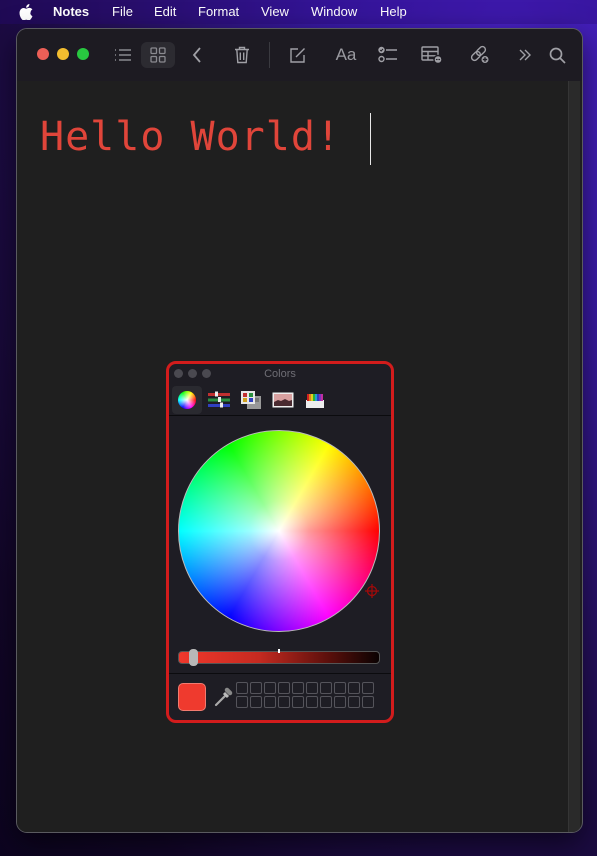 The image size is (597, 856). What do you see at coordinates (279, 657) in the screenshot?
I see `brightness-slider` at bounding box center [279, 657].